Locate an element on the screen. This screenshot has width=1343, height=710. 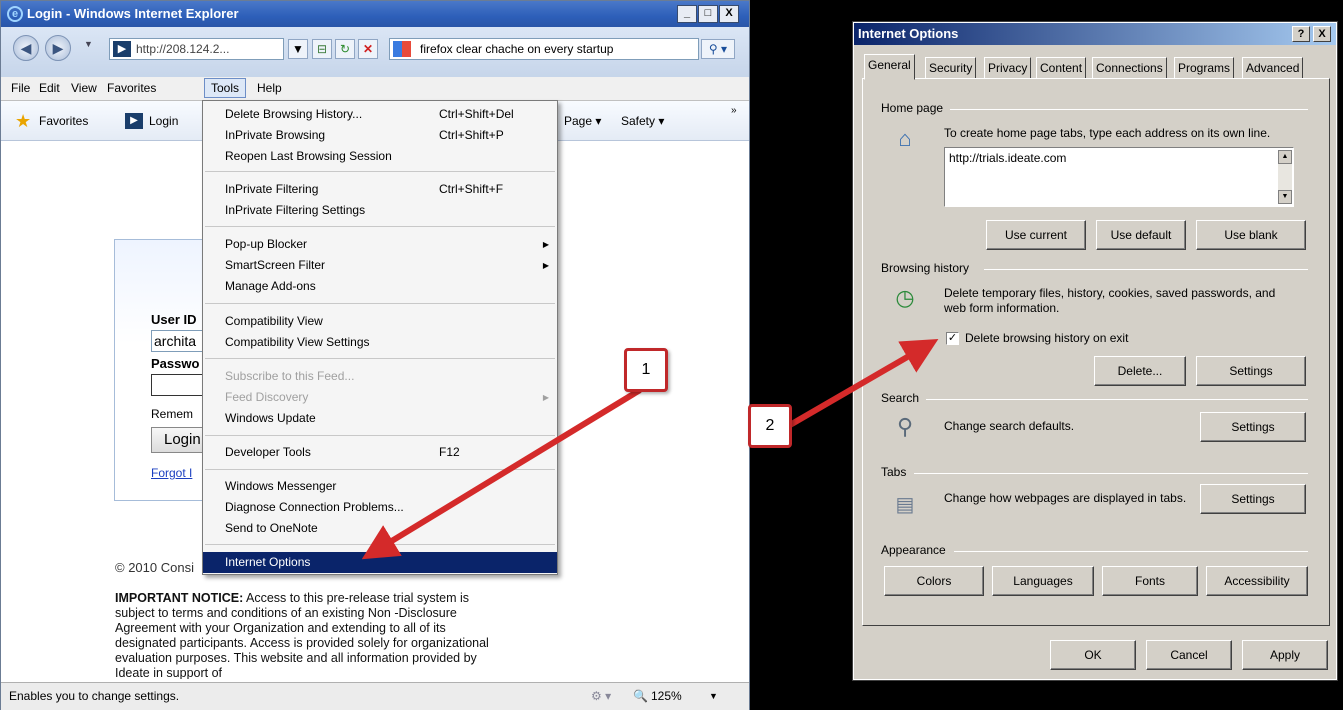
arrow-to-internet-options is located at coordinates (501, 473).